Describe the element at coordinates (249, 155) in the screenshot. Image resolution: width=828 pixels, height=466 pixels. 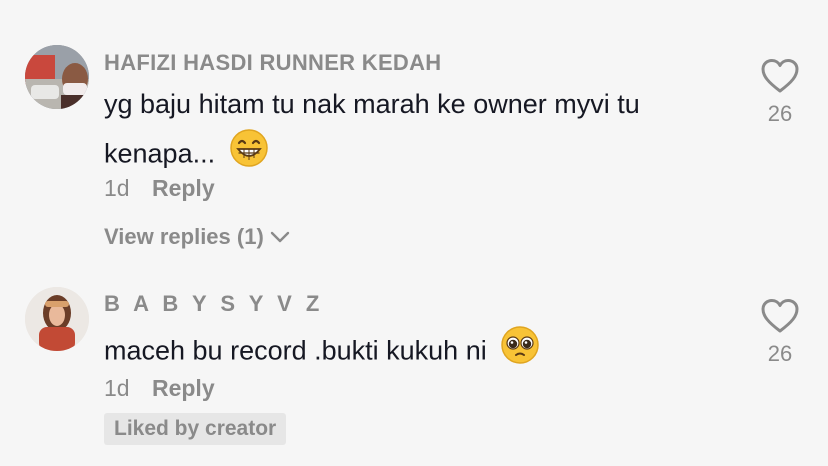
I see `grinning-face-emoji-icon` at that location.